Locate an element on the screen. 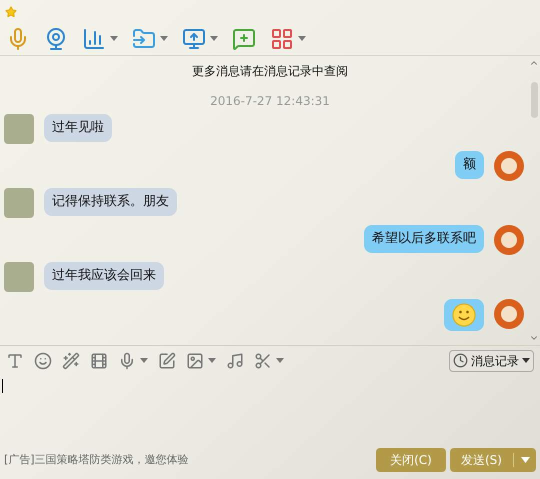  star-icon is located at coordinates (11, 12).